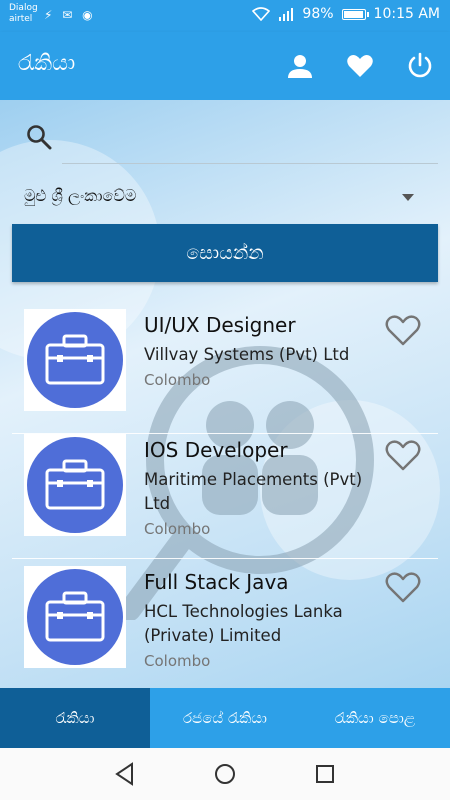  What do you see at coordinates (39, 137) in the screenshot?
I see `search-icon` at bounding box center [39, 137].